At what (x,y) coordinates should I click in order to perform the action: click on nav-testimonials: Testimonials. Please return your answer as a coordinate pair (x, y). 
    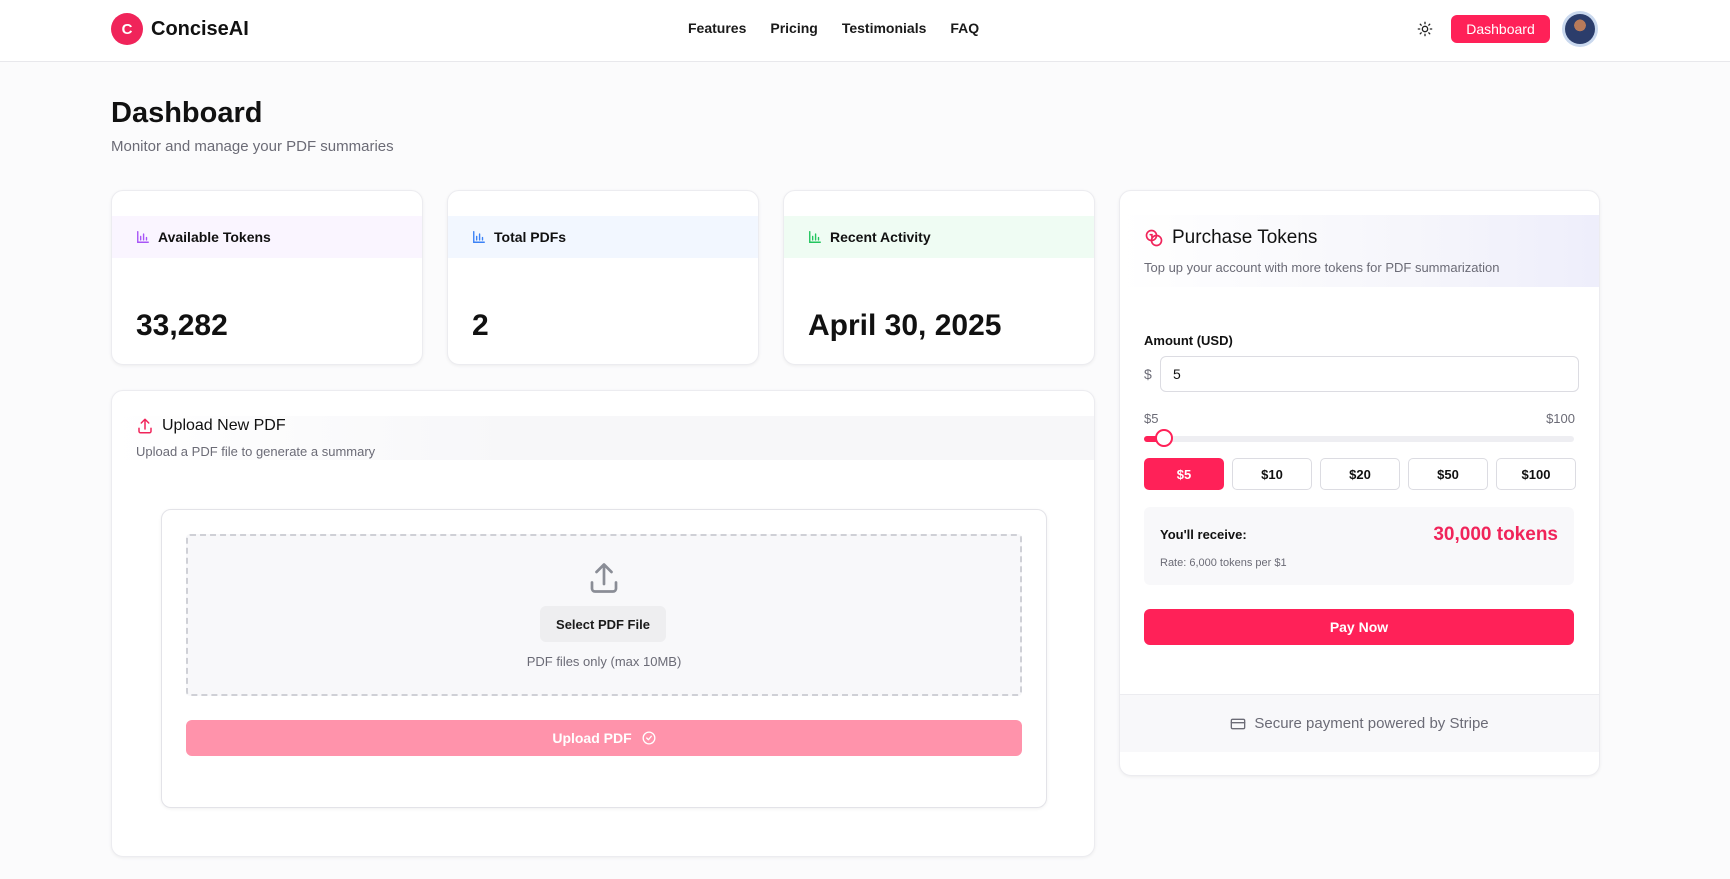
    Looking at the image, I should click on (884, 28).